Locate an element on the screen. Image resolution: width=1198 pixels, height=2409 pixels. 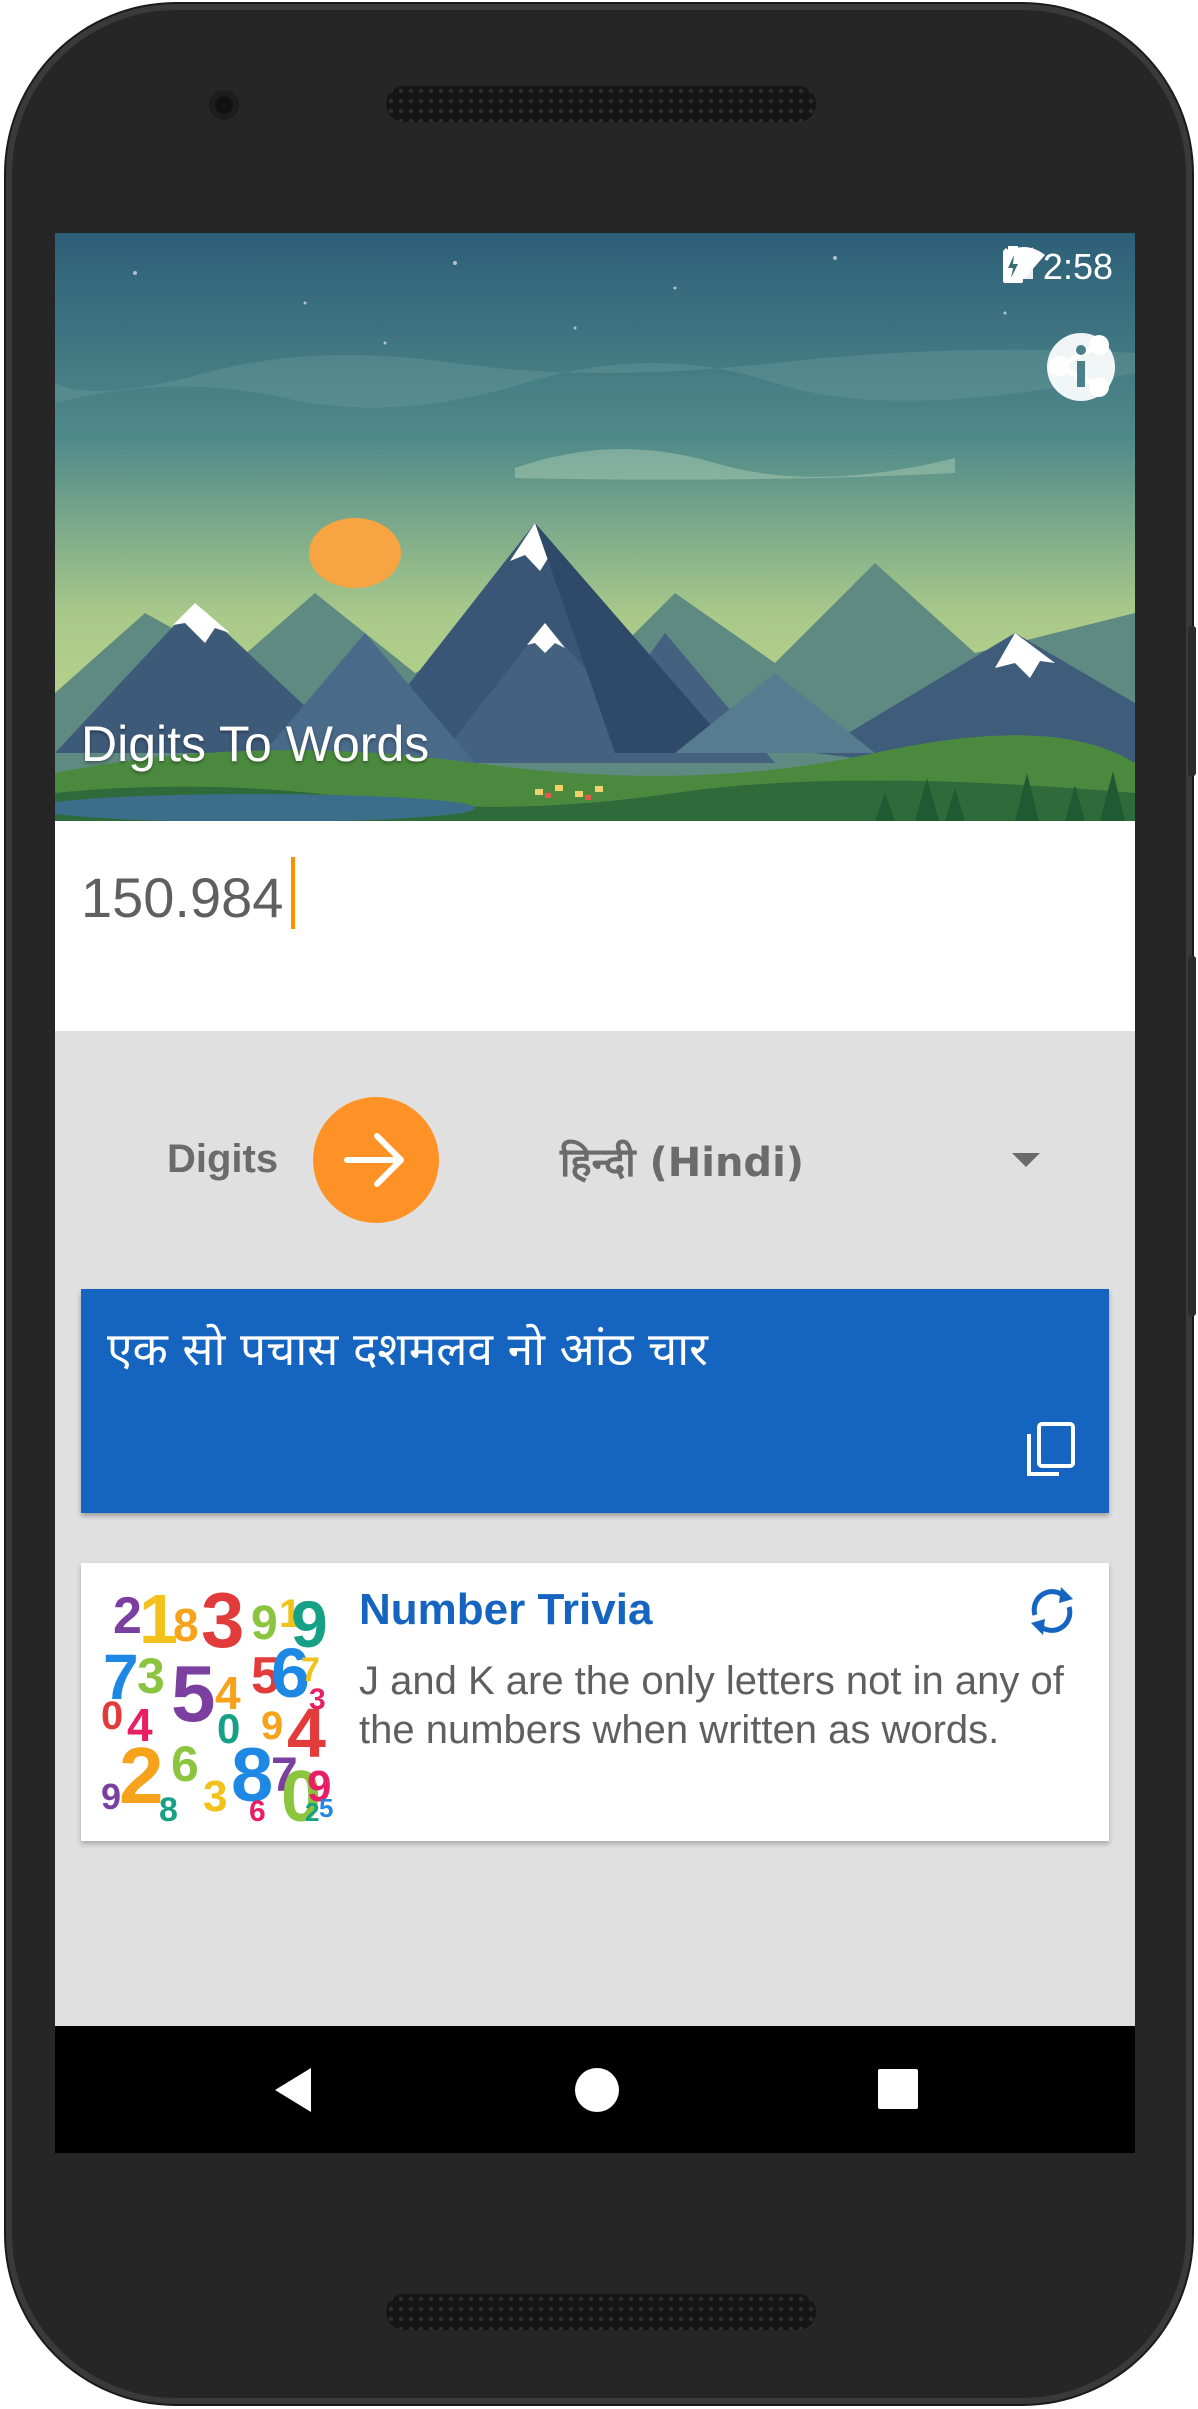
language-dropdown: हिन्दी (Hindi) is located at coordinates (800, 1160).